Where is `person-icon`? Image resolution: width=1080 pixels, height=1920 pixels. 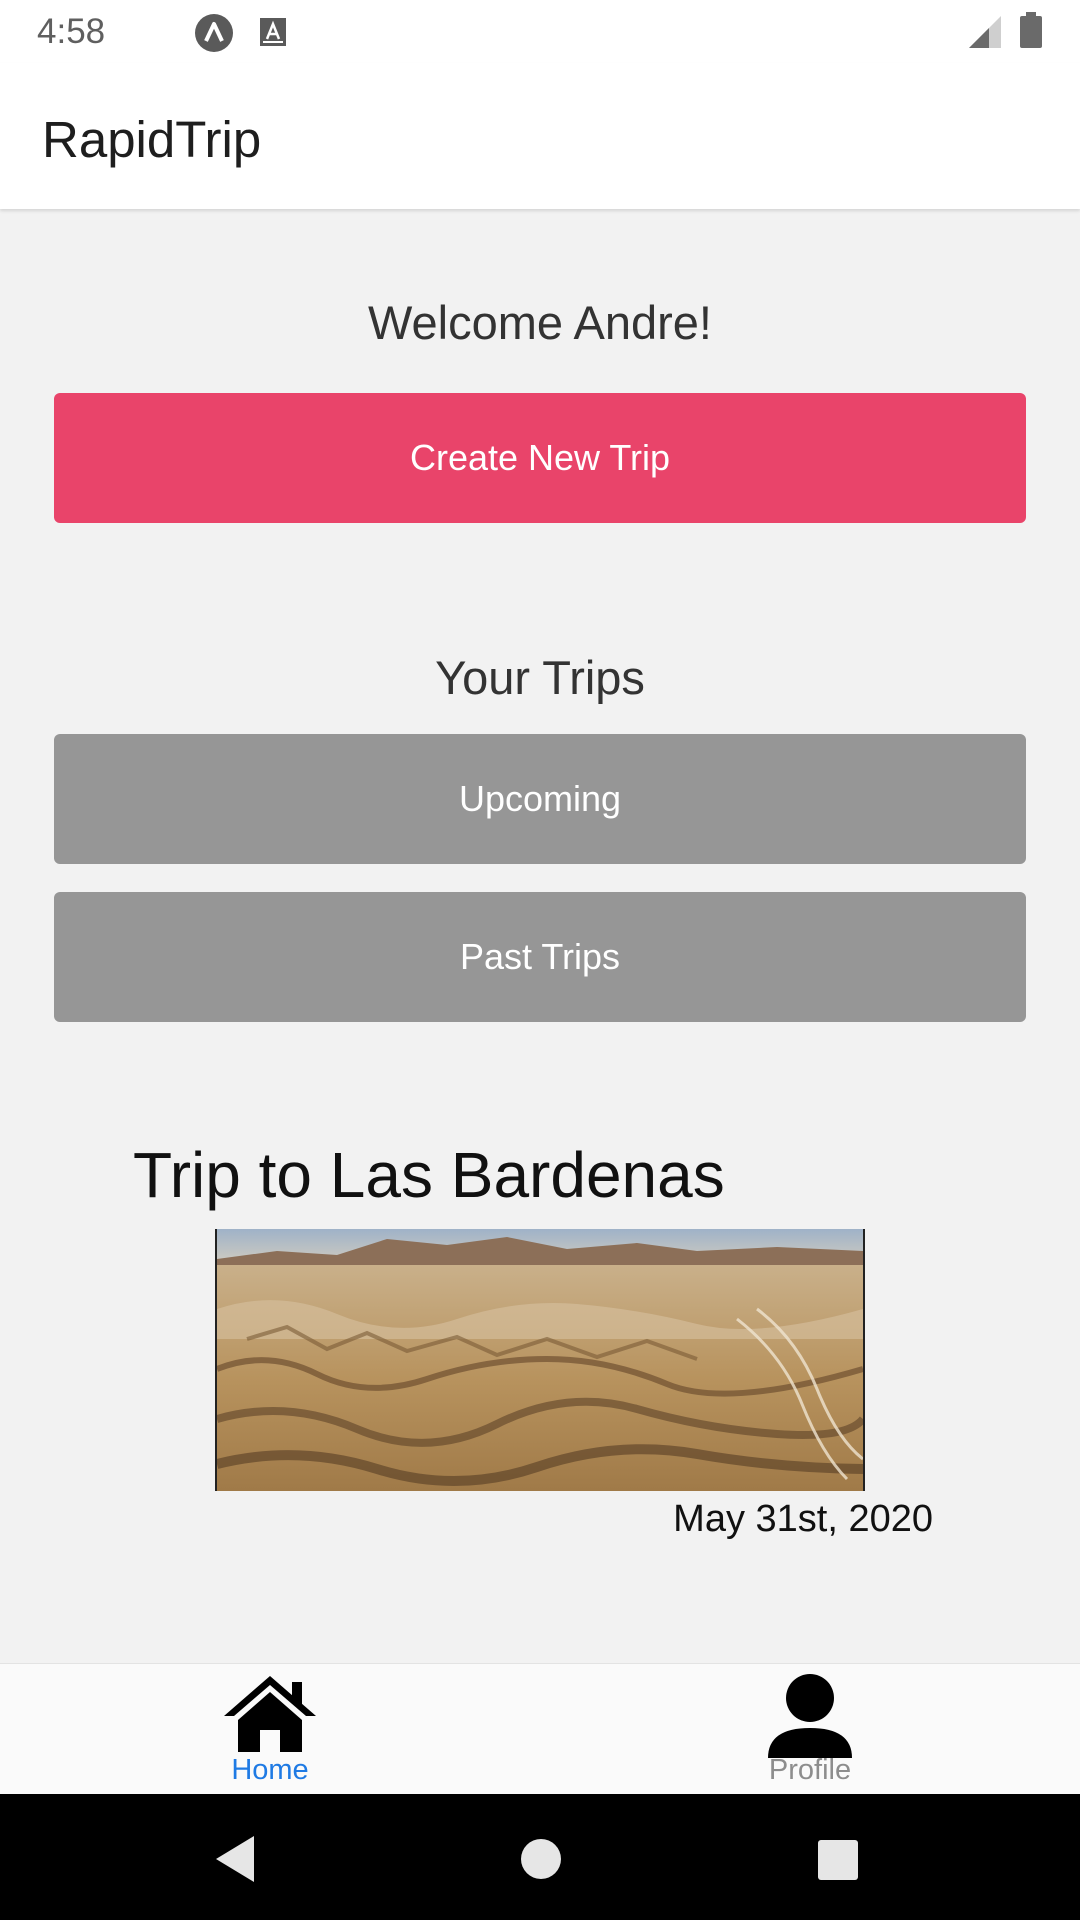 person-icon is located at coordinates (810, 1716).